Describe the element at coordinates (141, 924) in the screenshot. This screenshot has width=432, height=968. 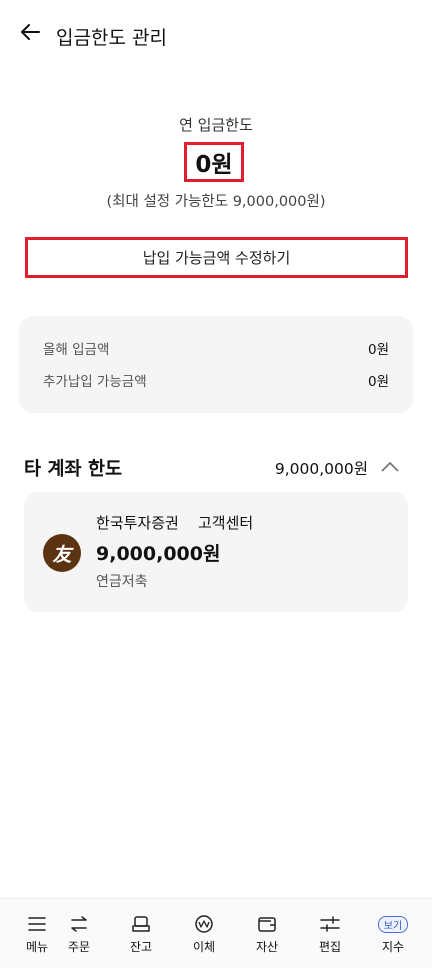
I see `balance-tray-icon` at that location.